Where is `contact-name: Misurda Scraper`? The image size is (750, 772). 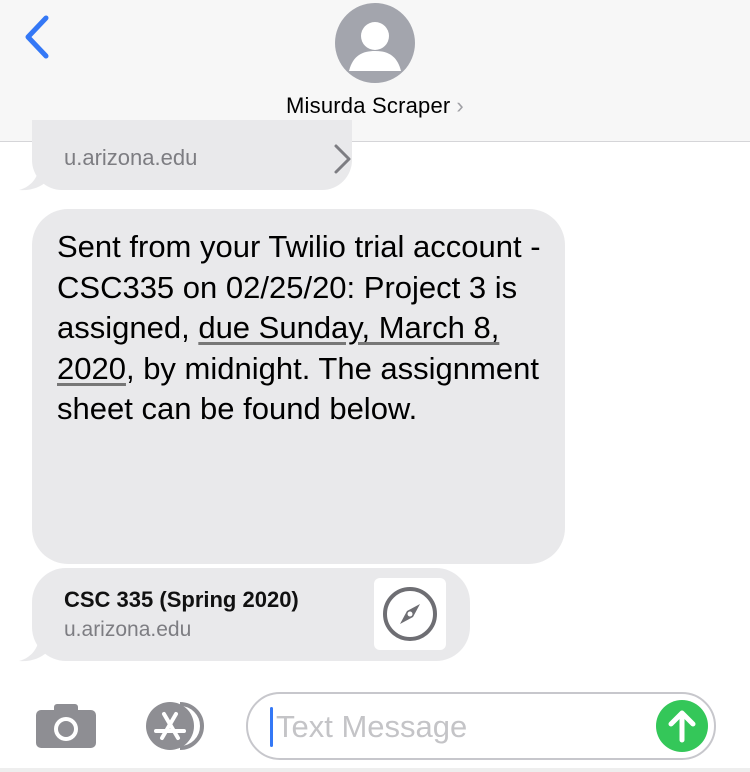
contact-name: Misurda Scraper is located at coordinates (368, 105).